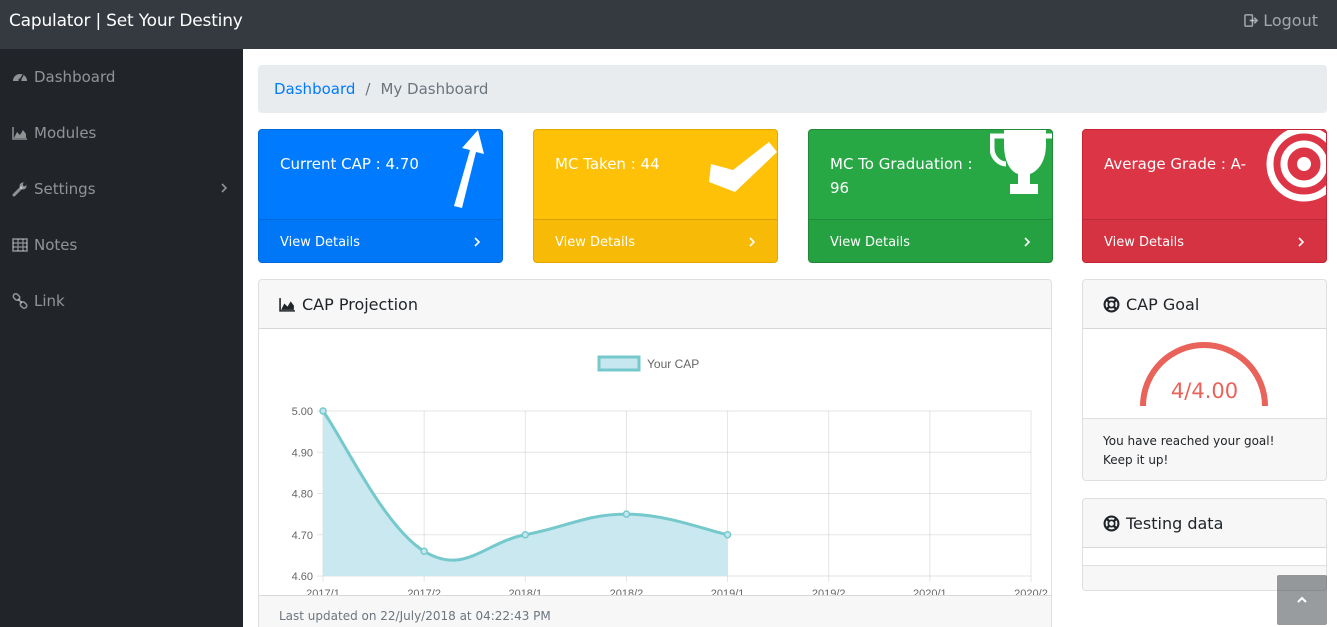  I want to click on card-label: Current CAP : 4.70, so click(349, 164).